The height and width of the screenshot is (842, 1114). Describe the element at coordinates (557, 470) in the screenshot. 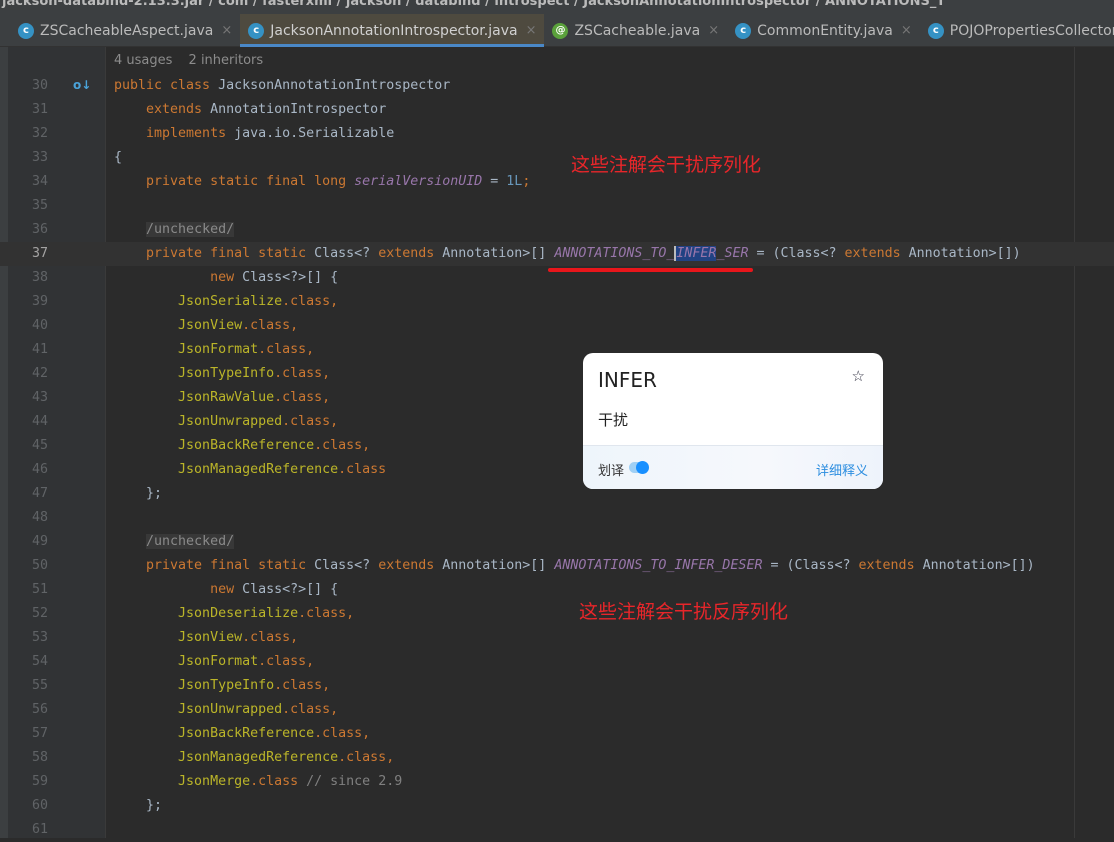

I see `code-line: 46 JsonManagedReference.class` at that location.